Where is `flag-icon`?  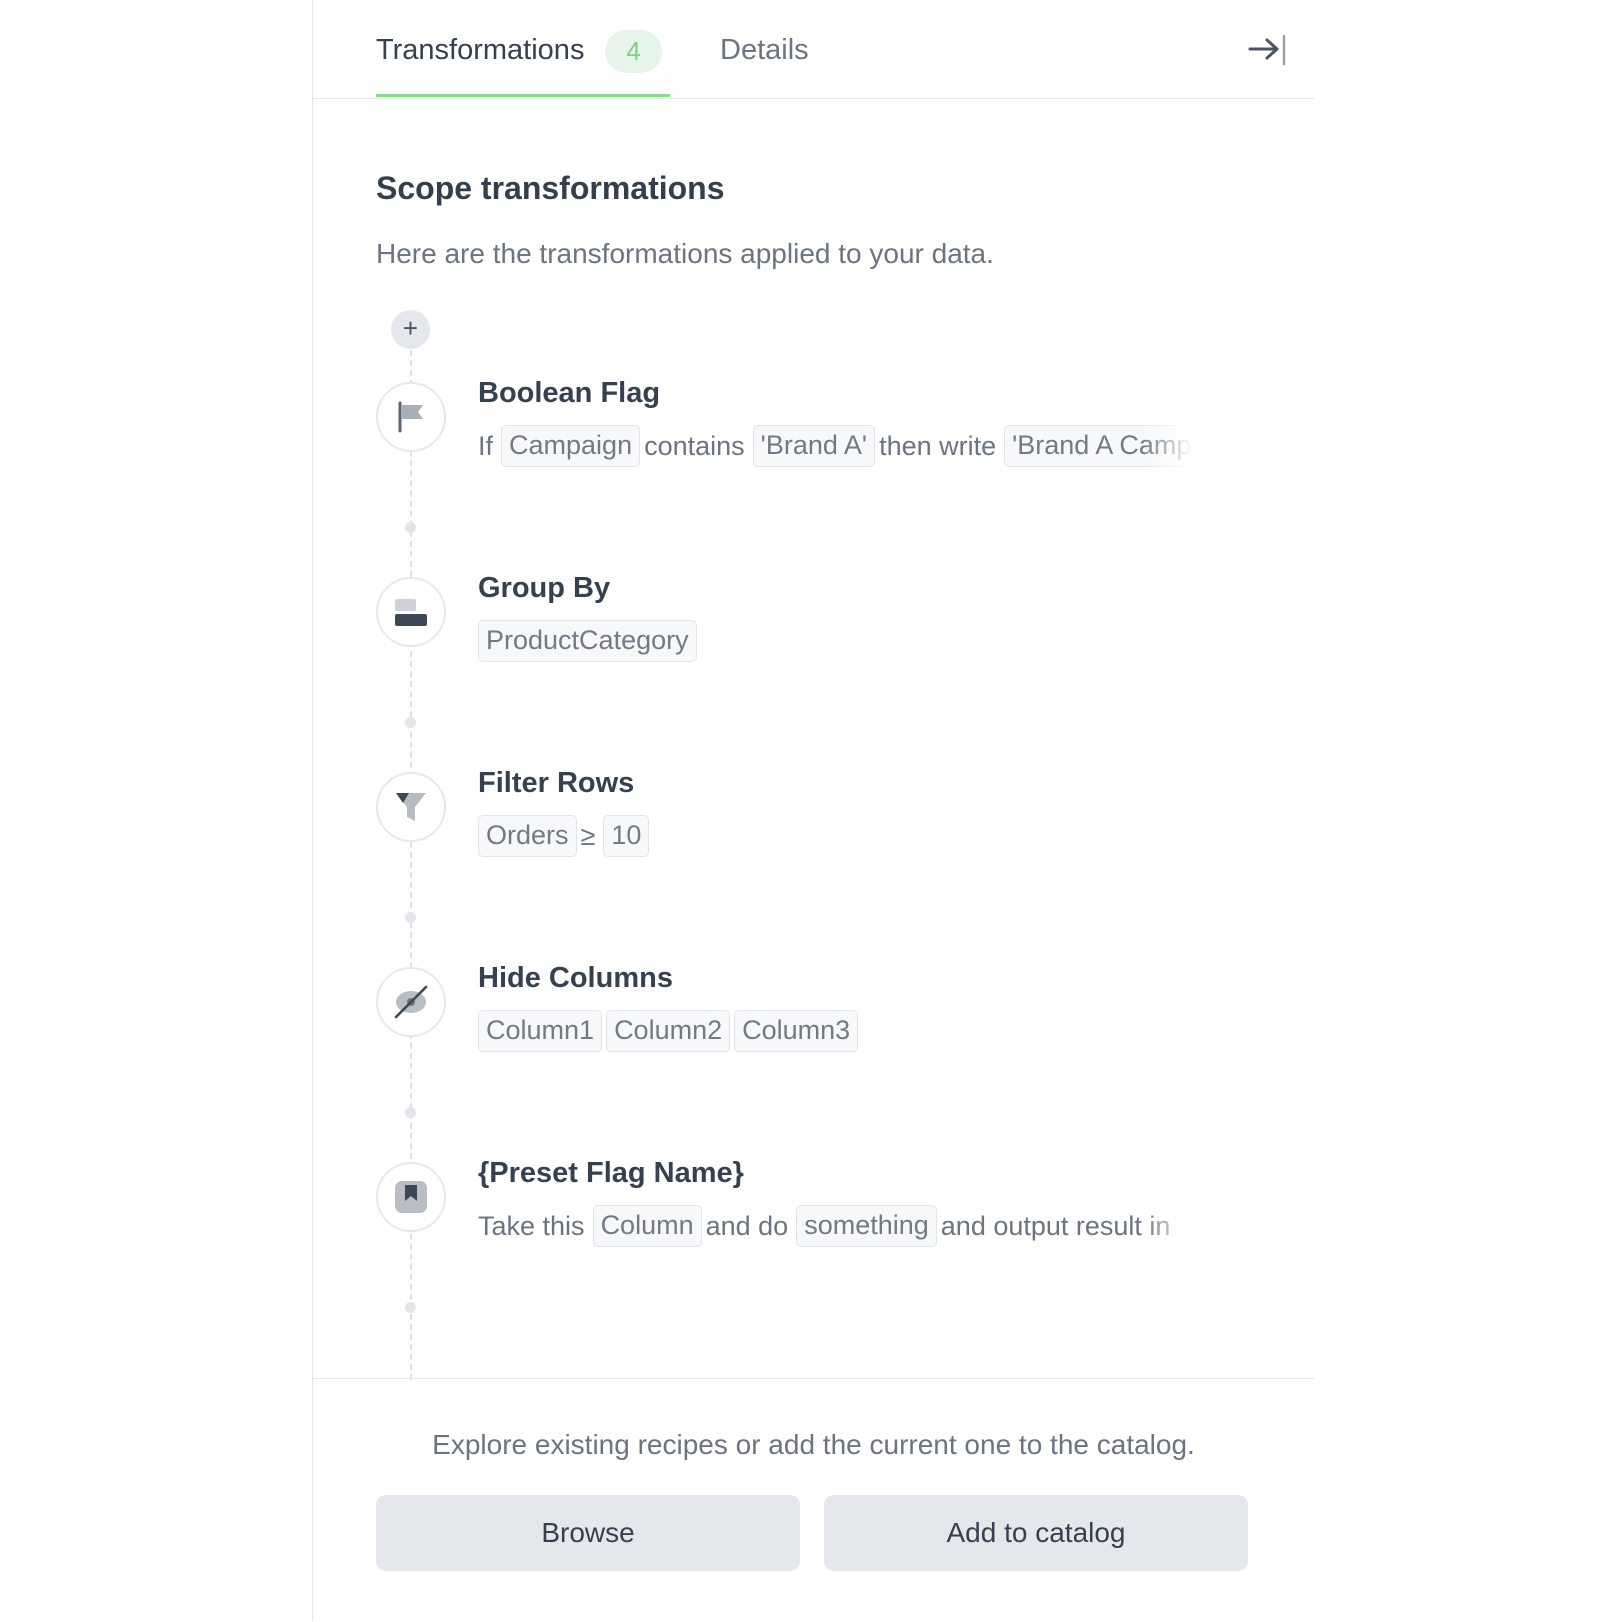 flag-icon is located at coordinates (411, 417).